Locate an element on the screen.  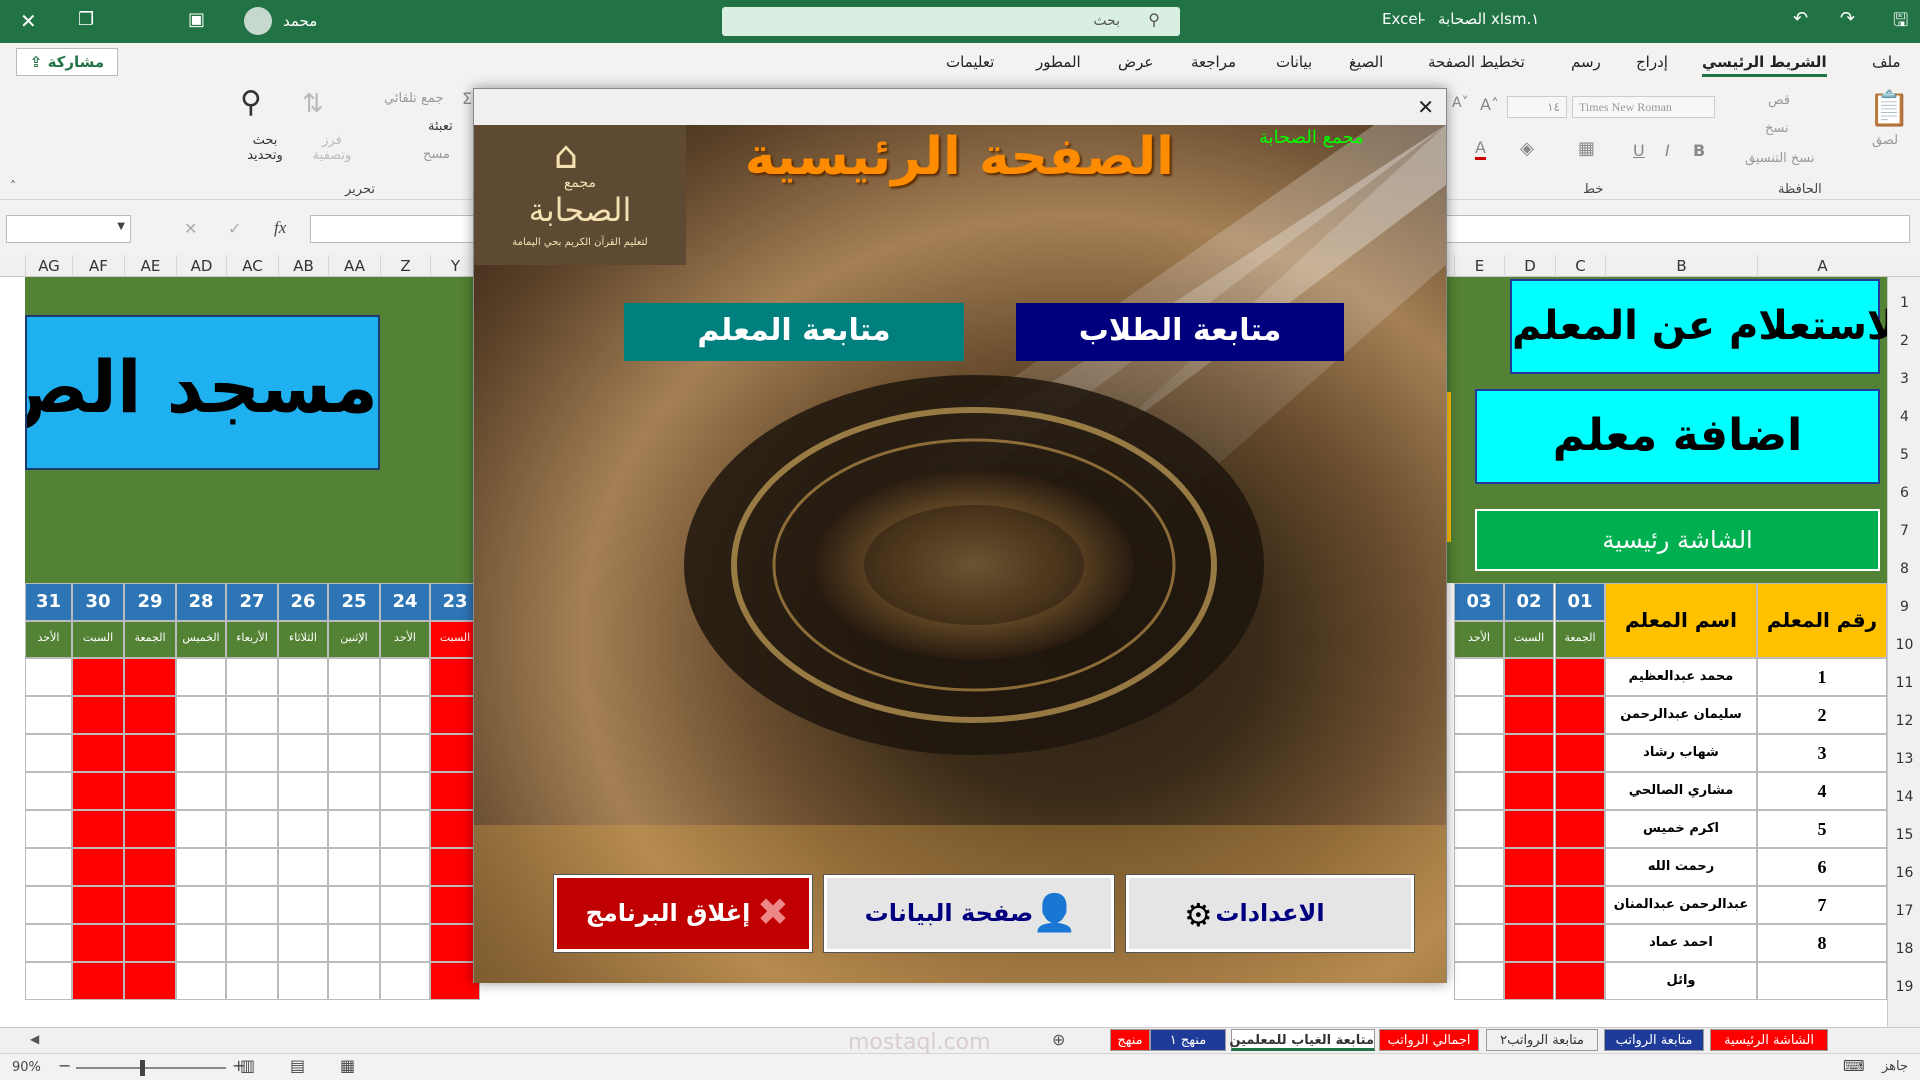
borders-icon: ▦ is located at coordinates (1586, 148).